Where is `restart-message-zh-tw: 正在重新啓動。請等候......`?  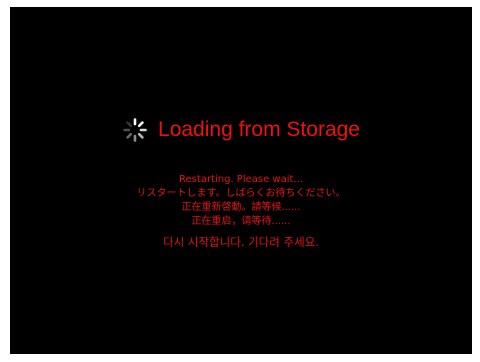 restart-message-zh-tw: 正在重新啓動。請等候...... is located at coordinates (241, 207).